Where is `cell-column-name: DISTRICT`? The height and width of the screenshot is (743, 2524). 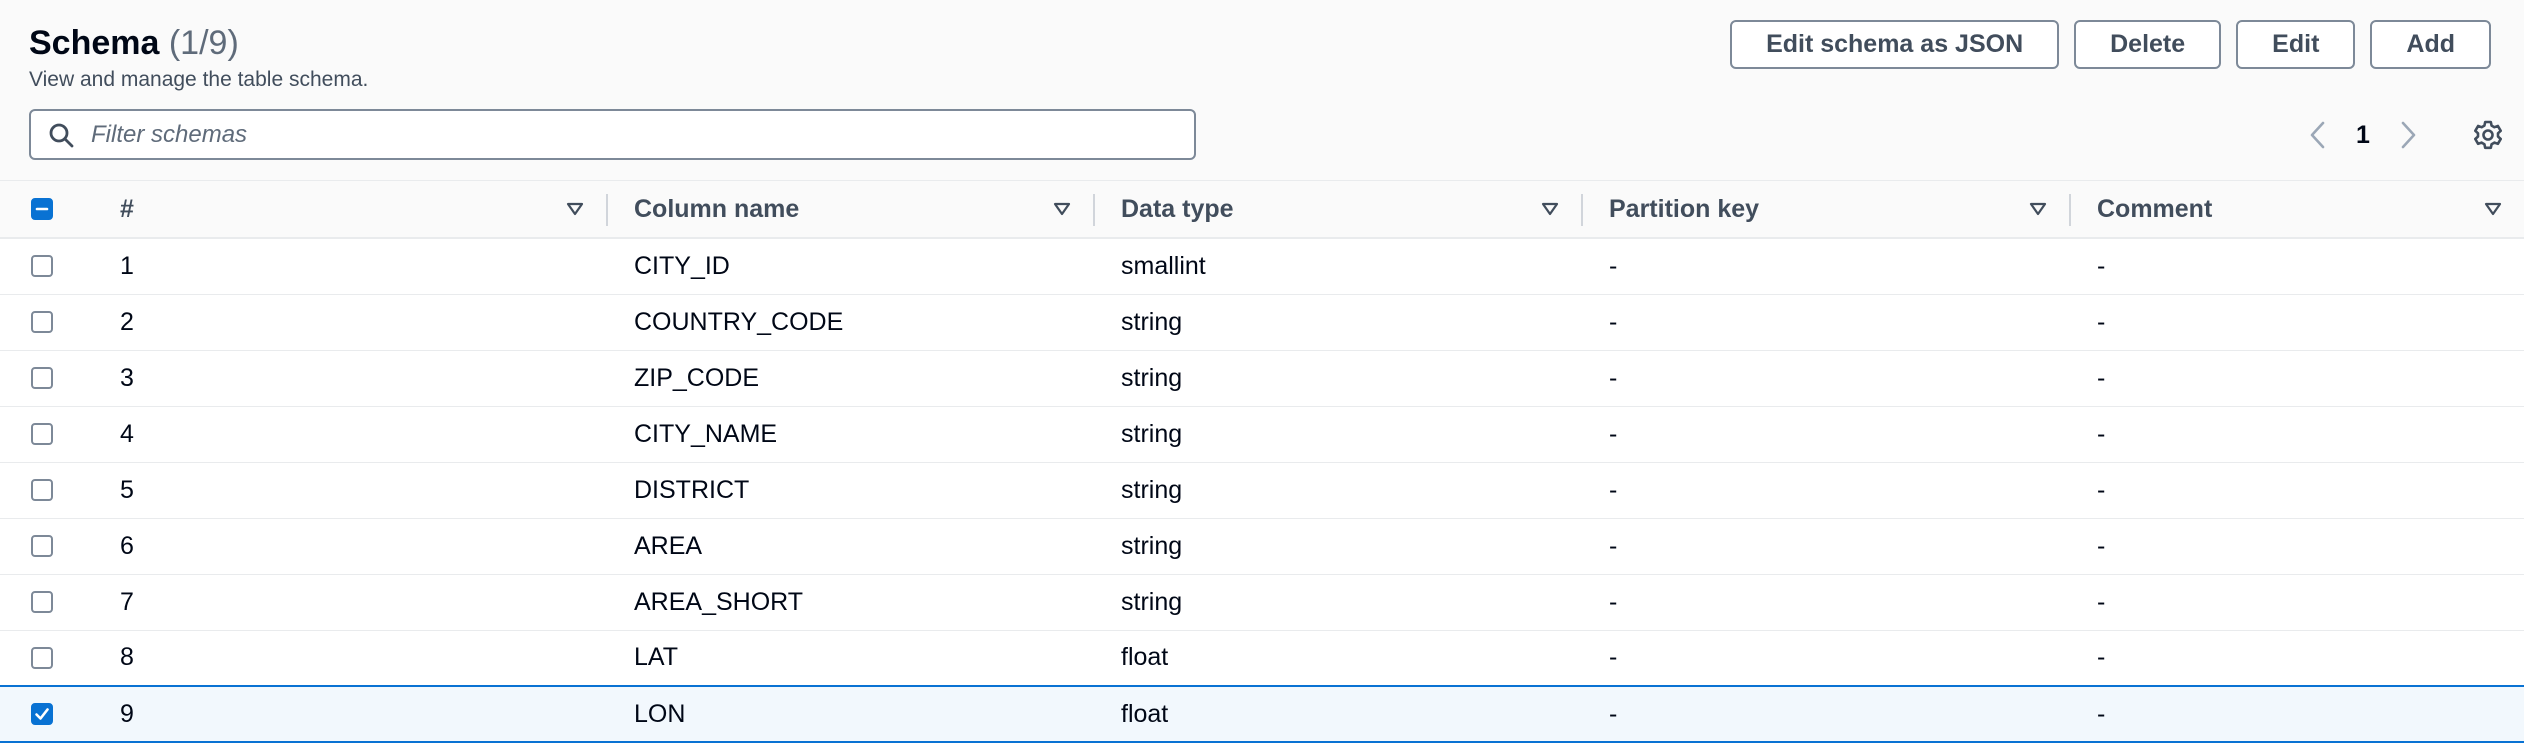
cell-column-name: DISTRICT is located at coordinates (692, 489).